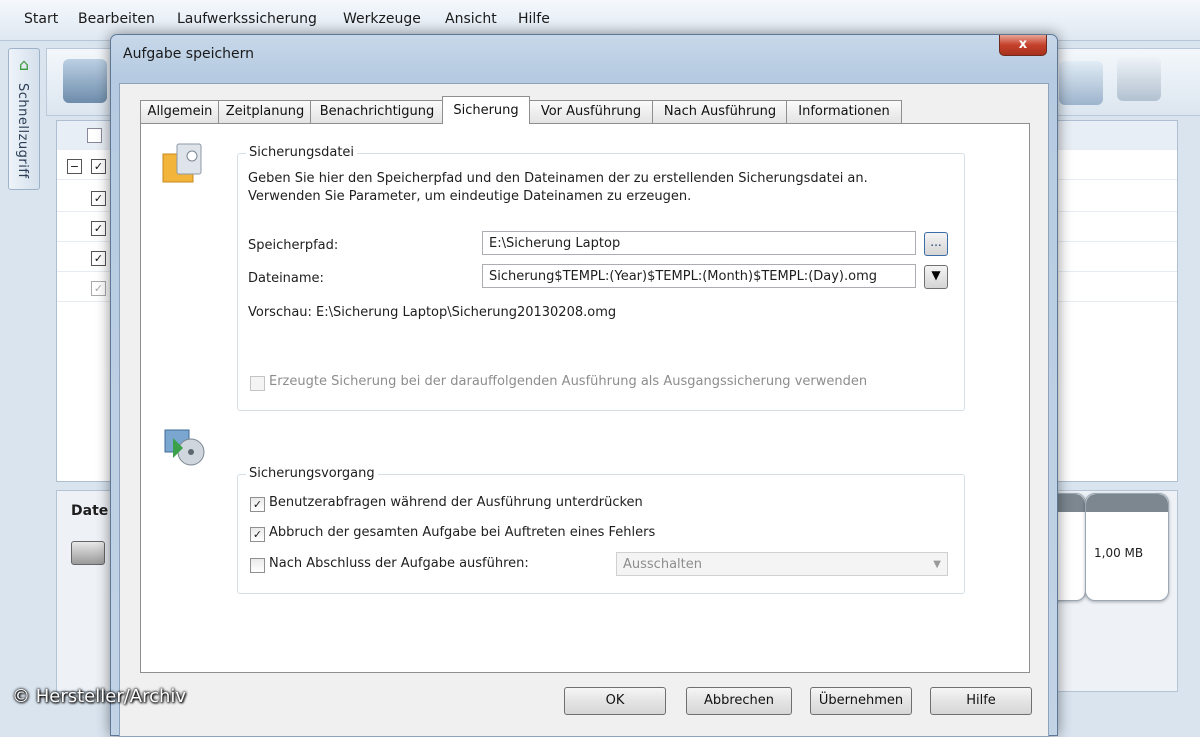 This screenshot has width=1200, height=737. I want to click on copy-icon, so click(94, 135).